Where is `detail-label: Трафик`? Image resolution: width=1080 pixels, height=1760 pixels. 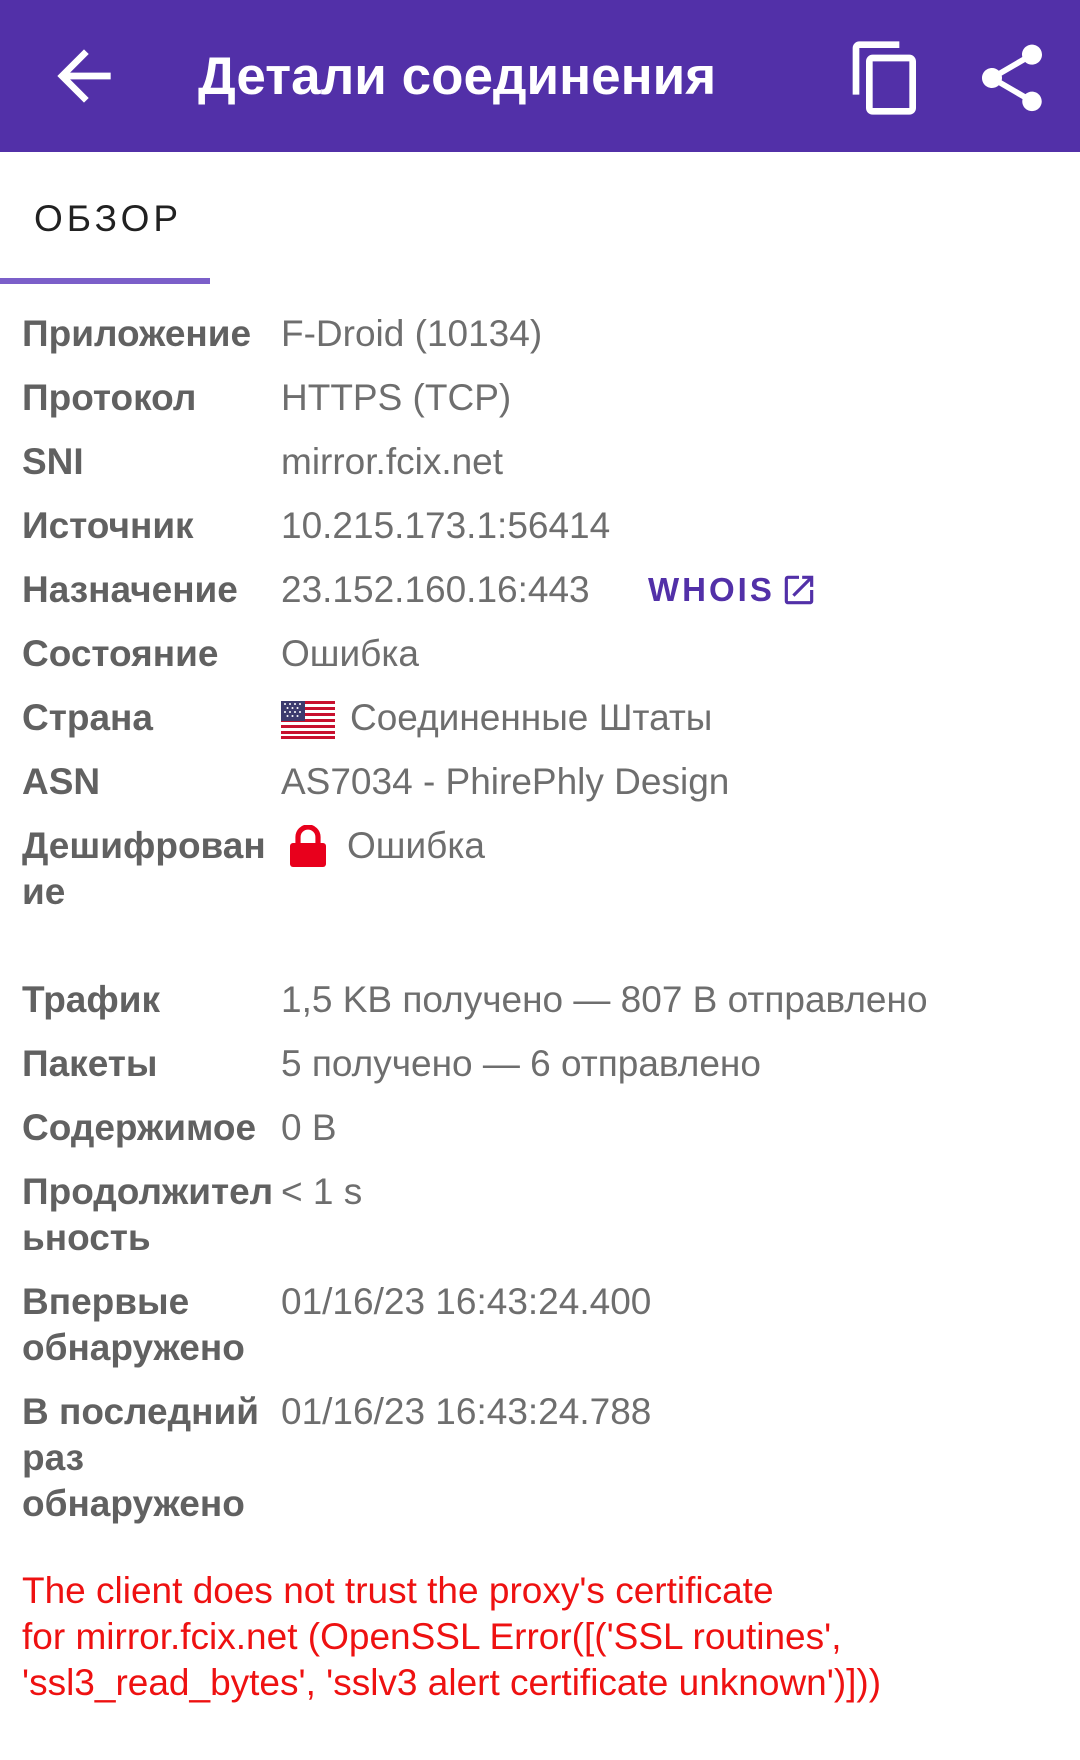
detail-label: Трафик is located at coordinates (91, 999).